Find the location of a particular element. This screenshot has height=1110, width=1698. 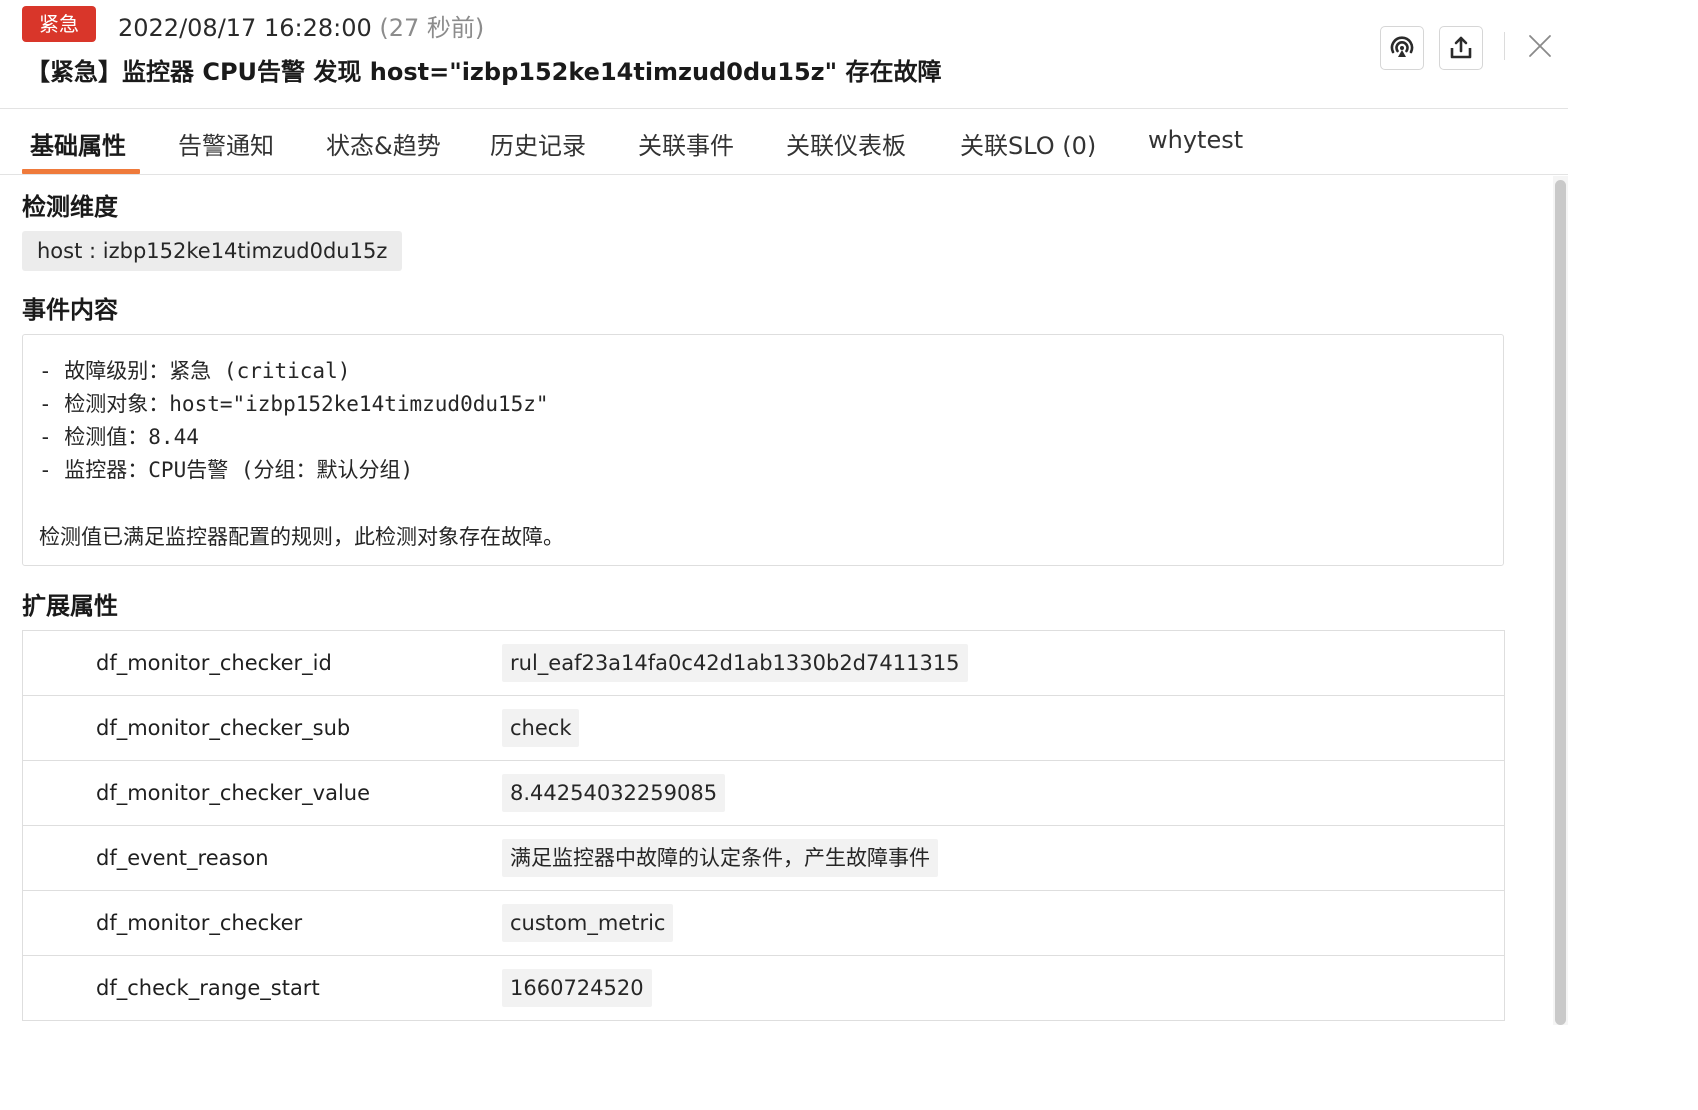

tab-status-trend: 状态&趋势 is located at coordinates (383, 143).